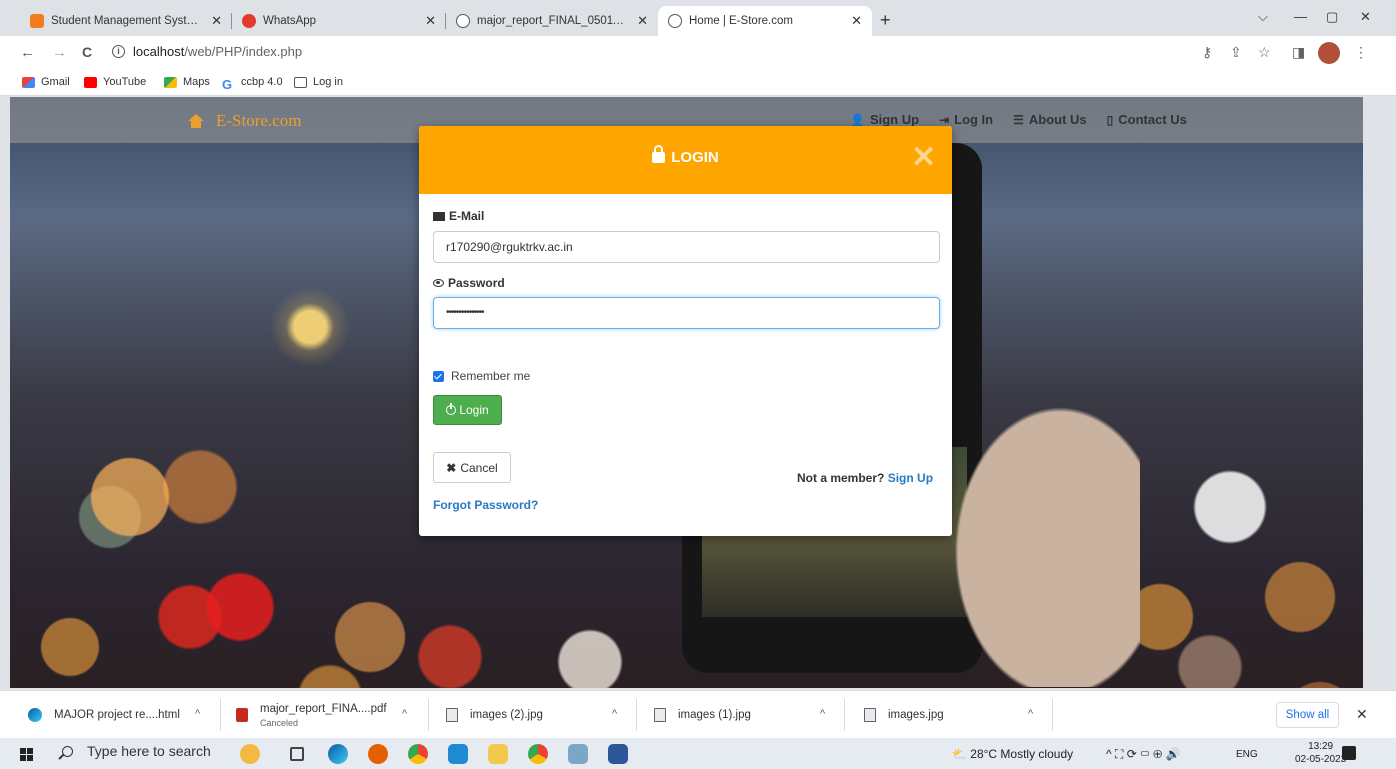 This screenshot has height=769, width=1396. What do you see at coordinates (249, 21) in the screenshot?
I see `whatsapp-icon` at bounding box center [249, 21].